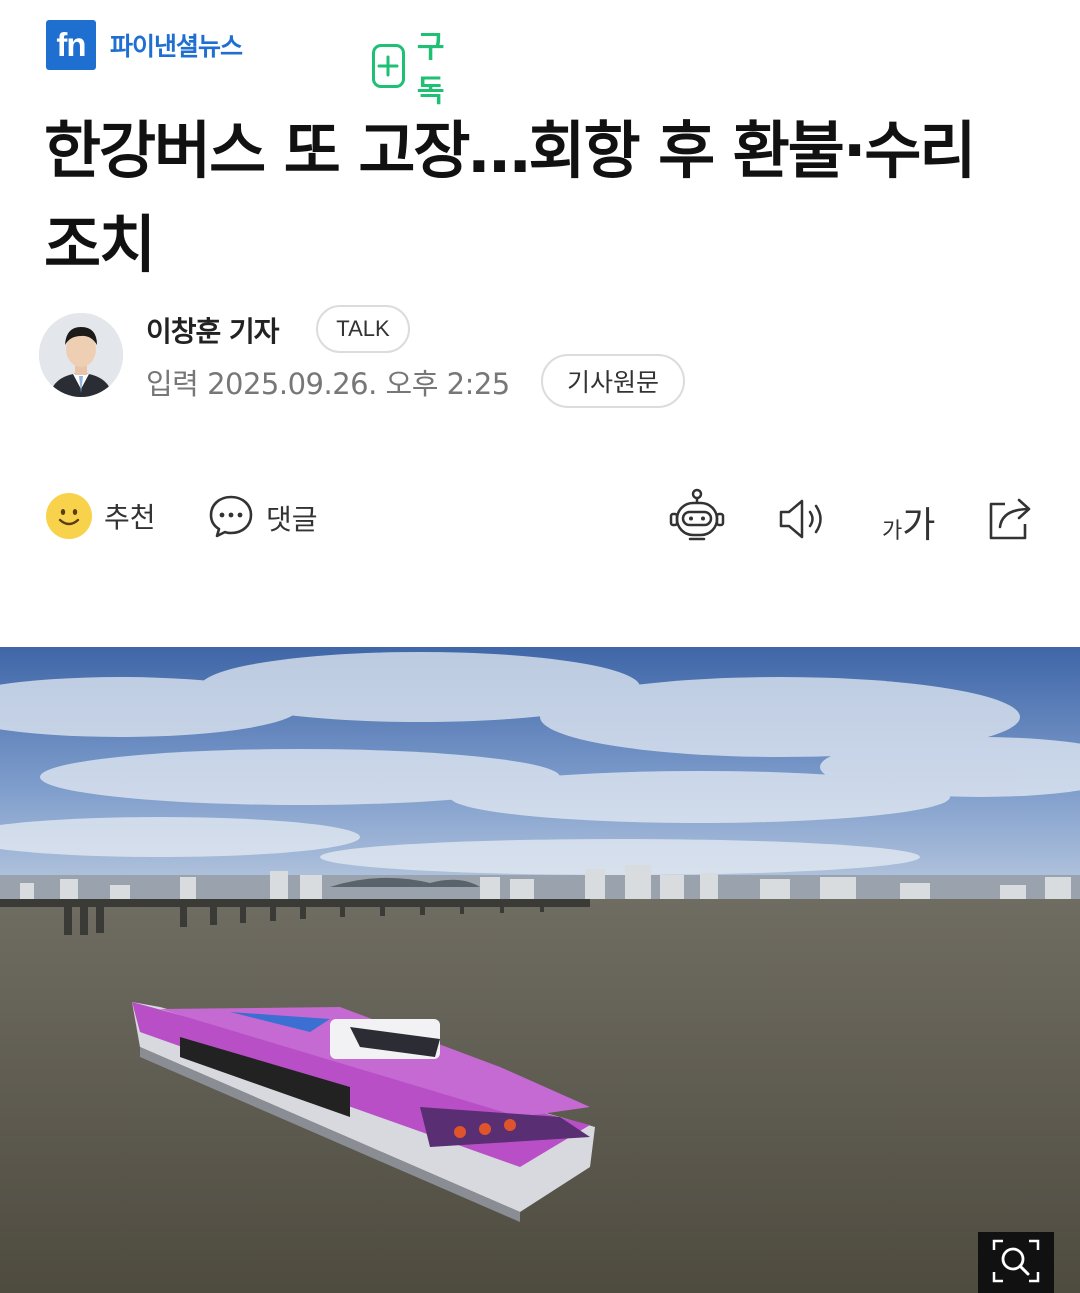  I want to click on share-icon, so click(1010, 520).